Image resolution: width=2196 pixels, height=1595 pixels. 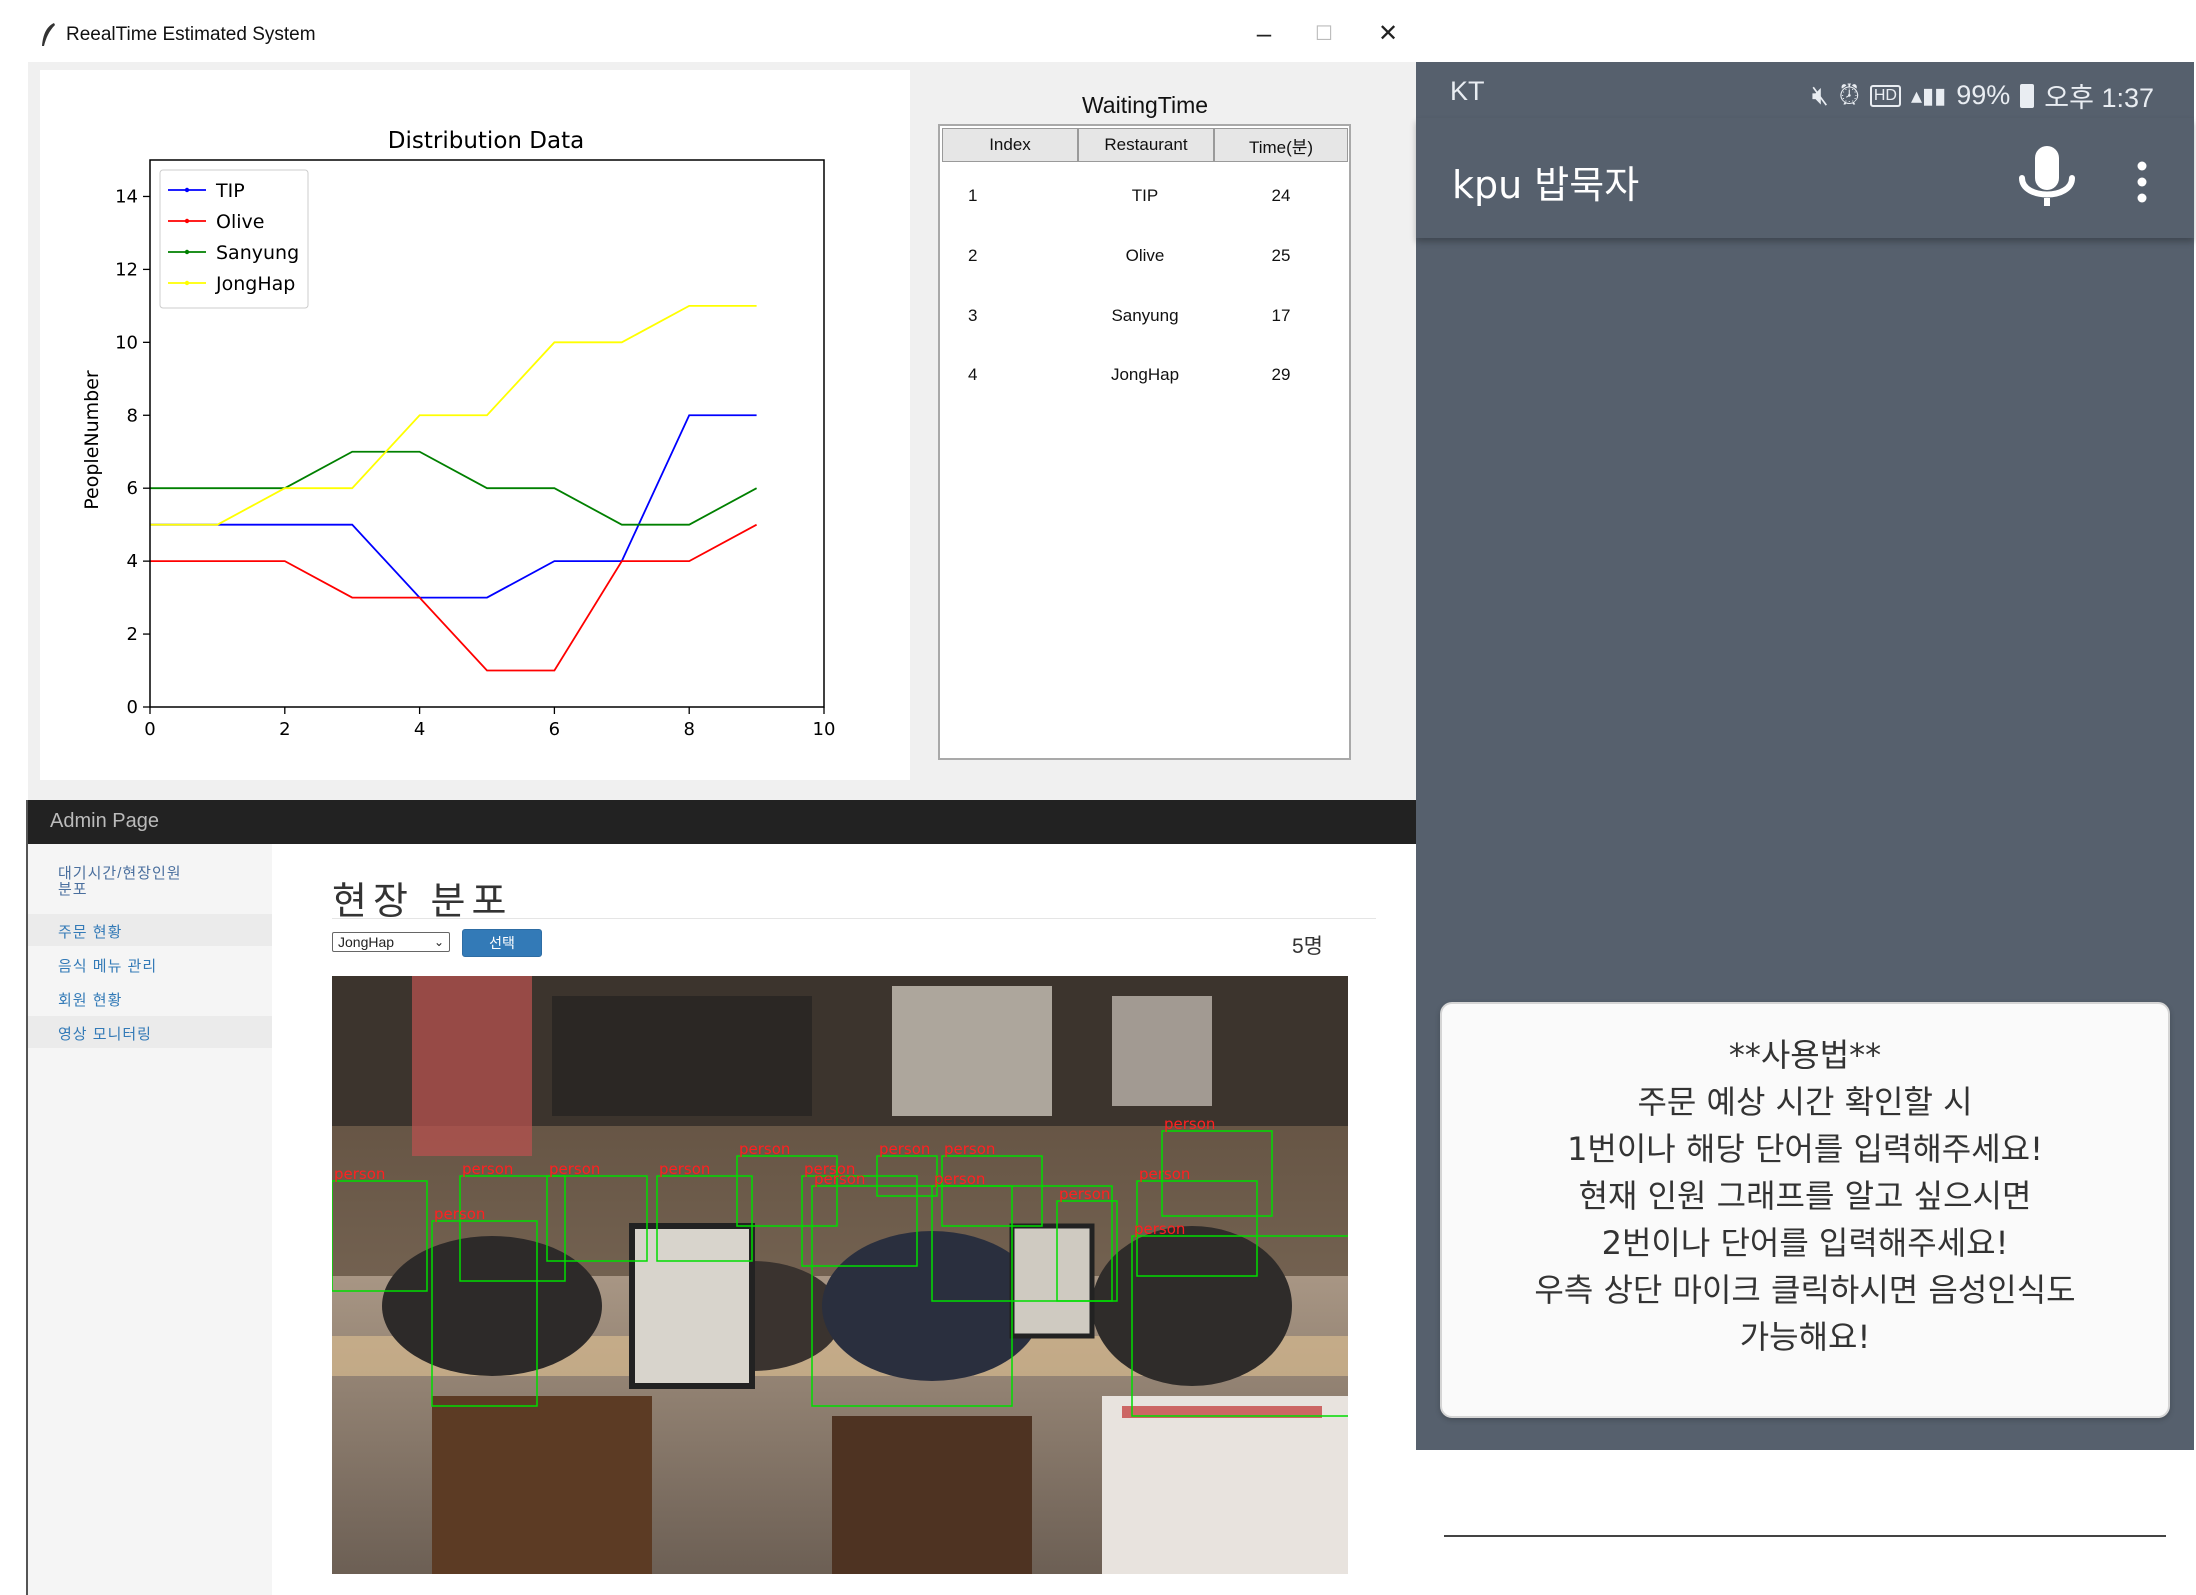 What do you see at coordinates (854, 918) in the screenshot?
I see `heading-divider` at bounding box center [854, 918].